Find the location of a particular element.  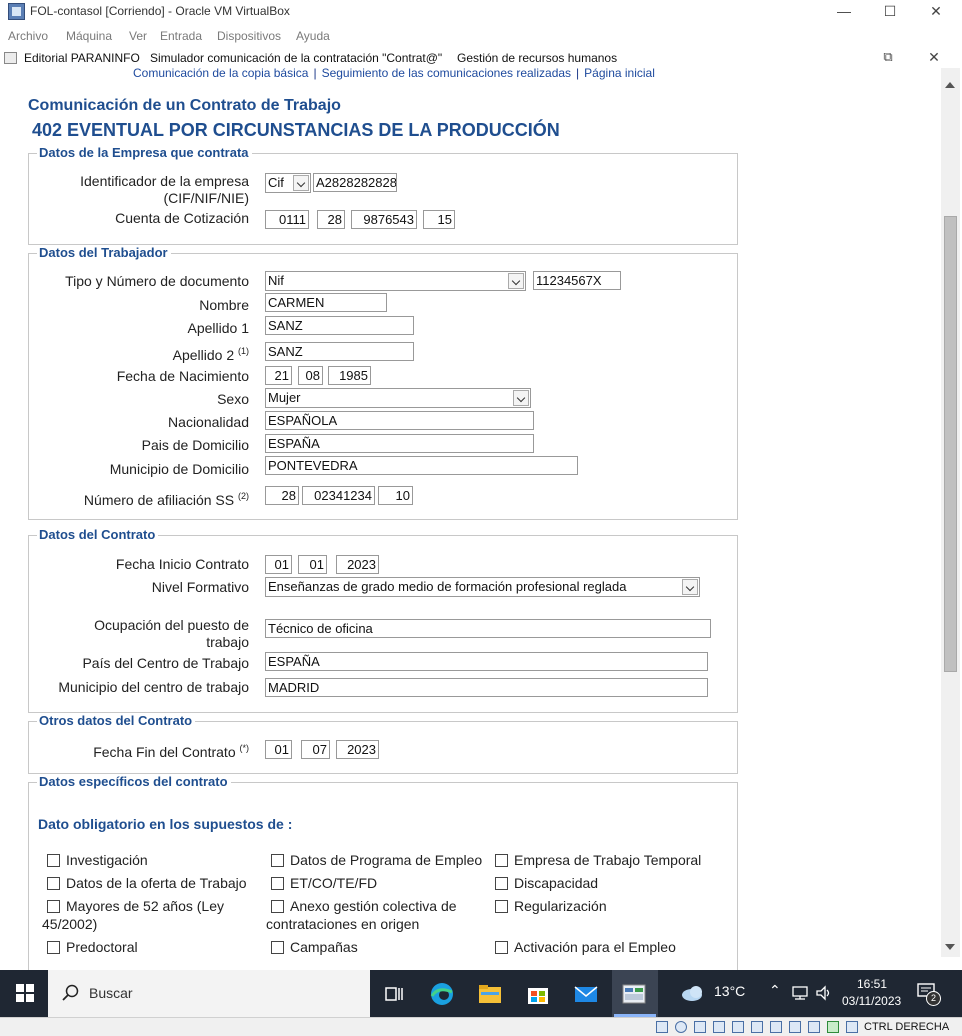

nacionalidad-label: Nacionalidad is located at coordinates (208, 422).